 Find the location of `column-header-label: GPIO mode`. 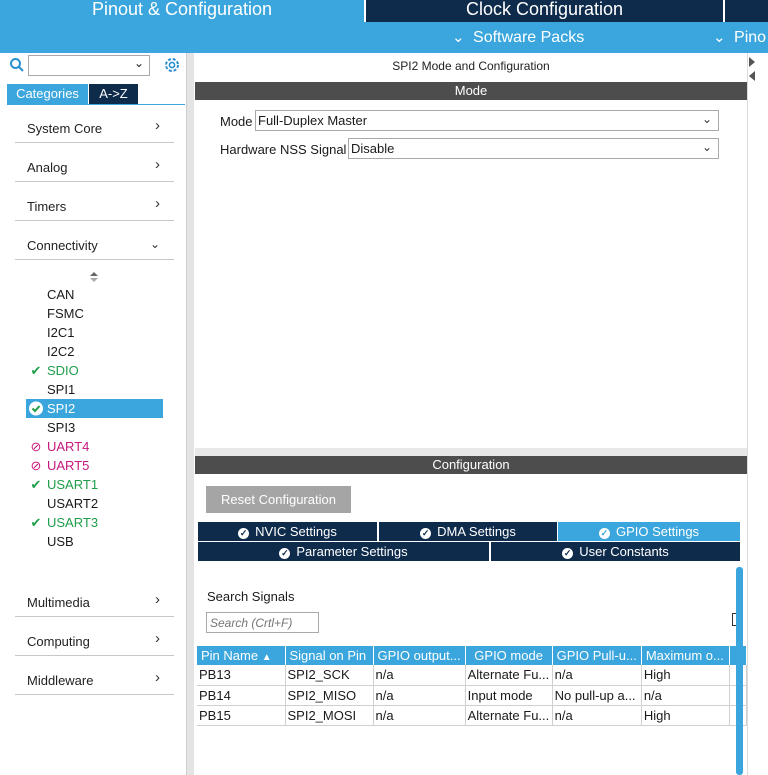

column-header-label: GPIO mode is located at coordinates (508, 655).